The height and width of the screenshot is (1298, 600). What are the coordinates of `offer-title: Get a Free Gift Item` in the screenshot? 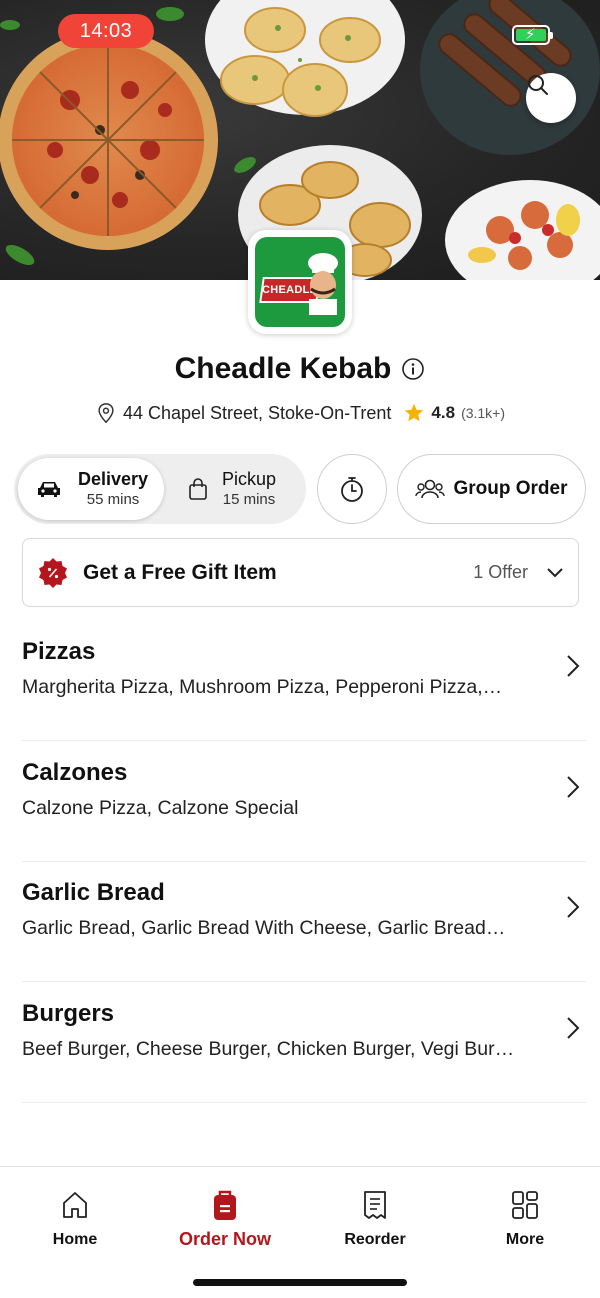 It's located at (180, 572).